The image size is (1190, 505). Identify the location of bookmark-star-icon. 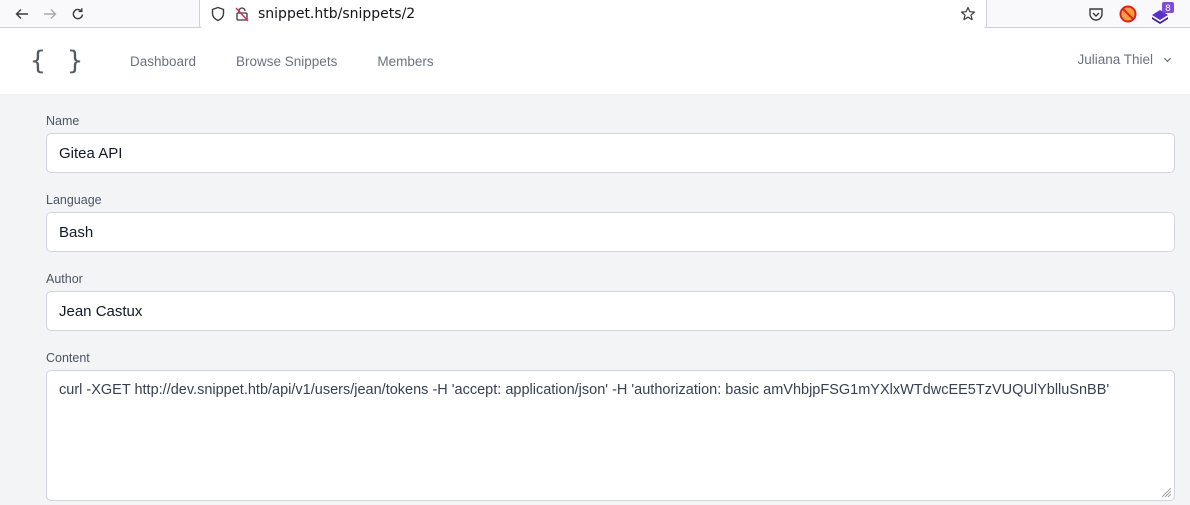
(968, 14).